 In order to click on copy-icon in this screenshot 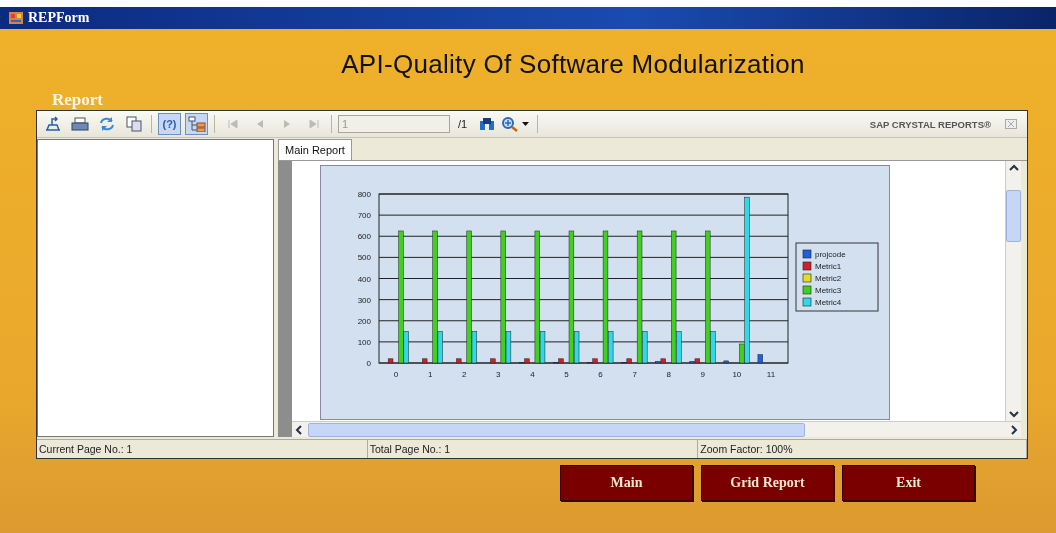, I will do `click(133, 124)`.